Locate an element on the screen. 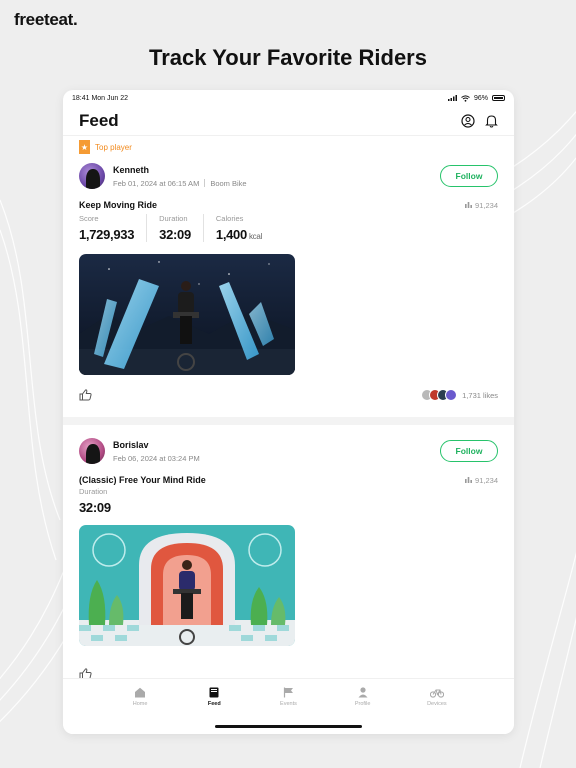  nav-label: Events is located at coordinates (288, 704).